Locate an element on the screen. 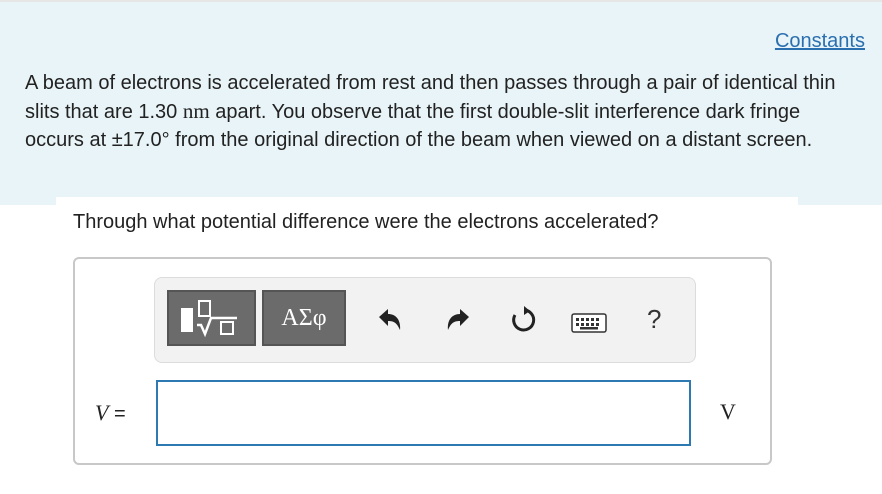 This screenshot has width=882, height=494. variable-symbol: V is located at coordinates (102, 412).